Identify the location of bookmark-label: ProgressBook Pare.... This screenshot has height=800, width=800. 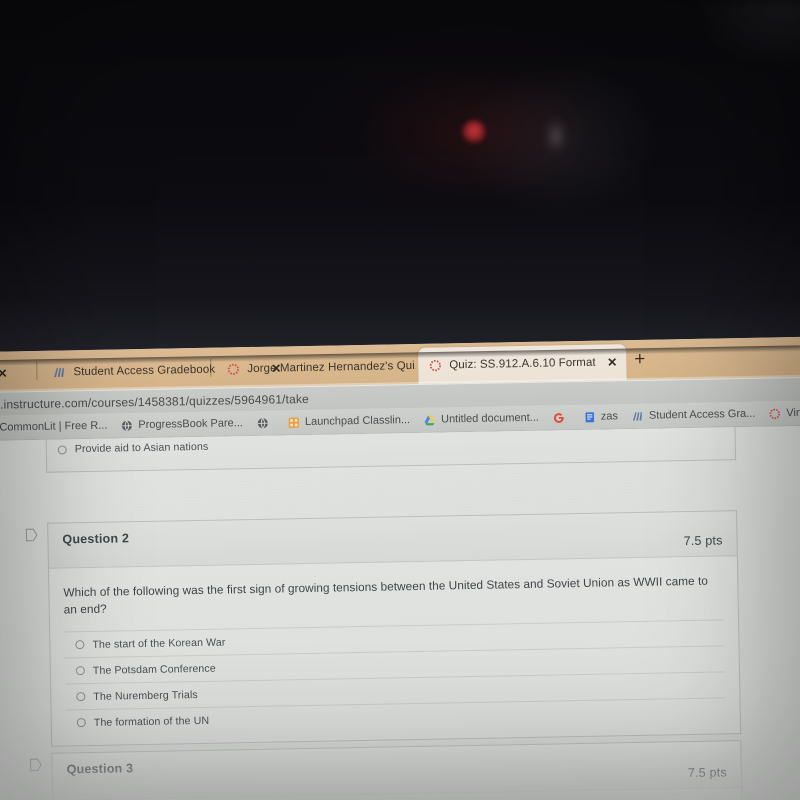
(191, 424).